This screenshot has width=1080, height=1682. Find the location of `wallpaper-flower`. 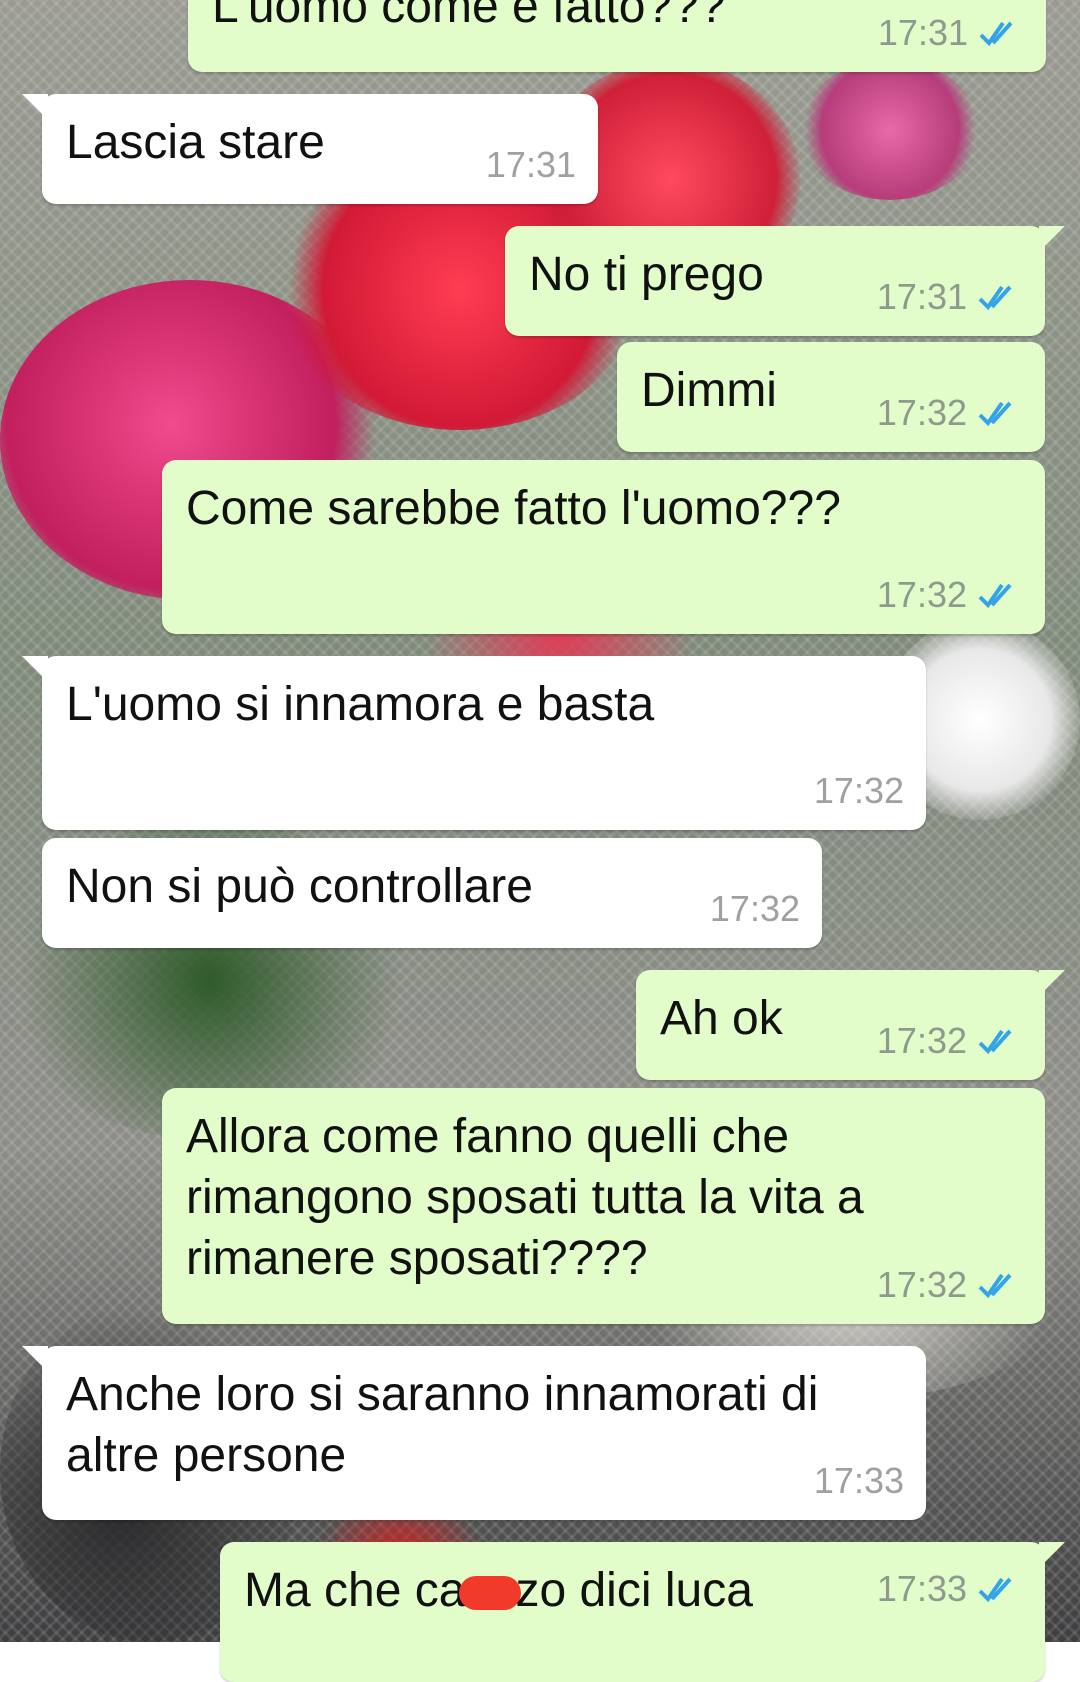

wallpaper-flower is located at coordinates (890, 130).